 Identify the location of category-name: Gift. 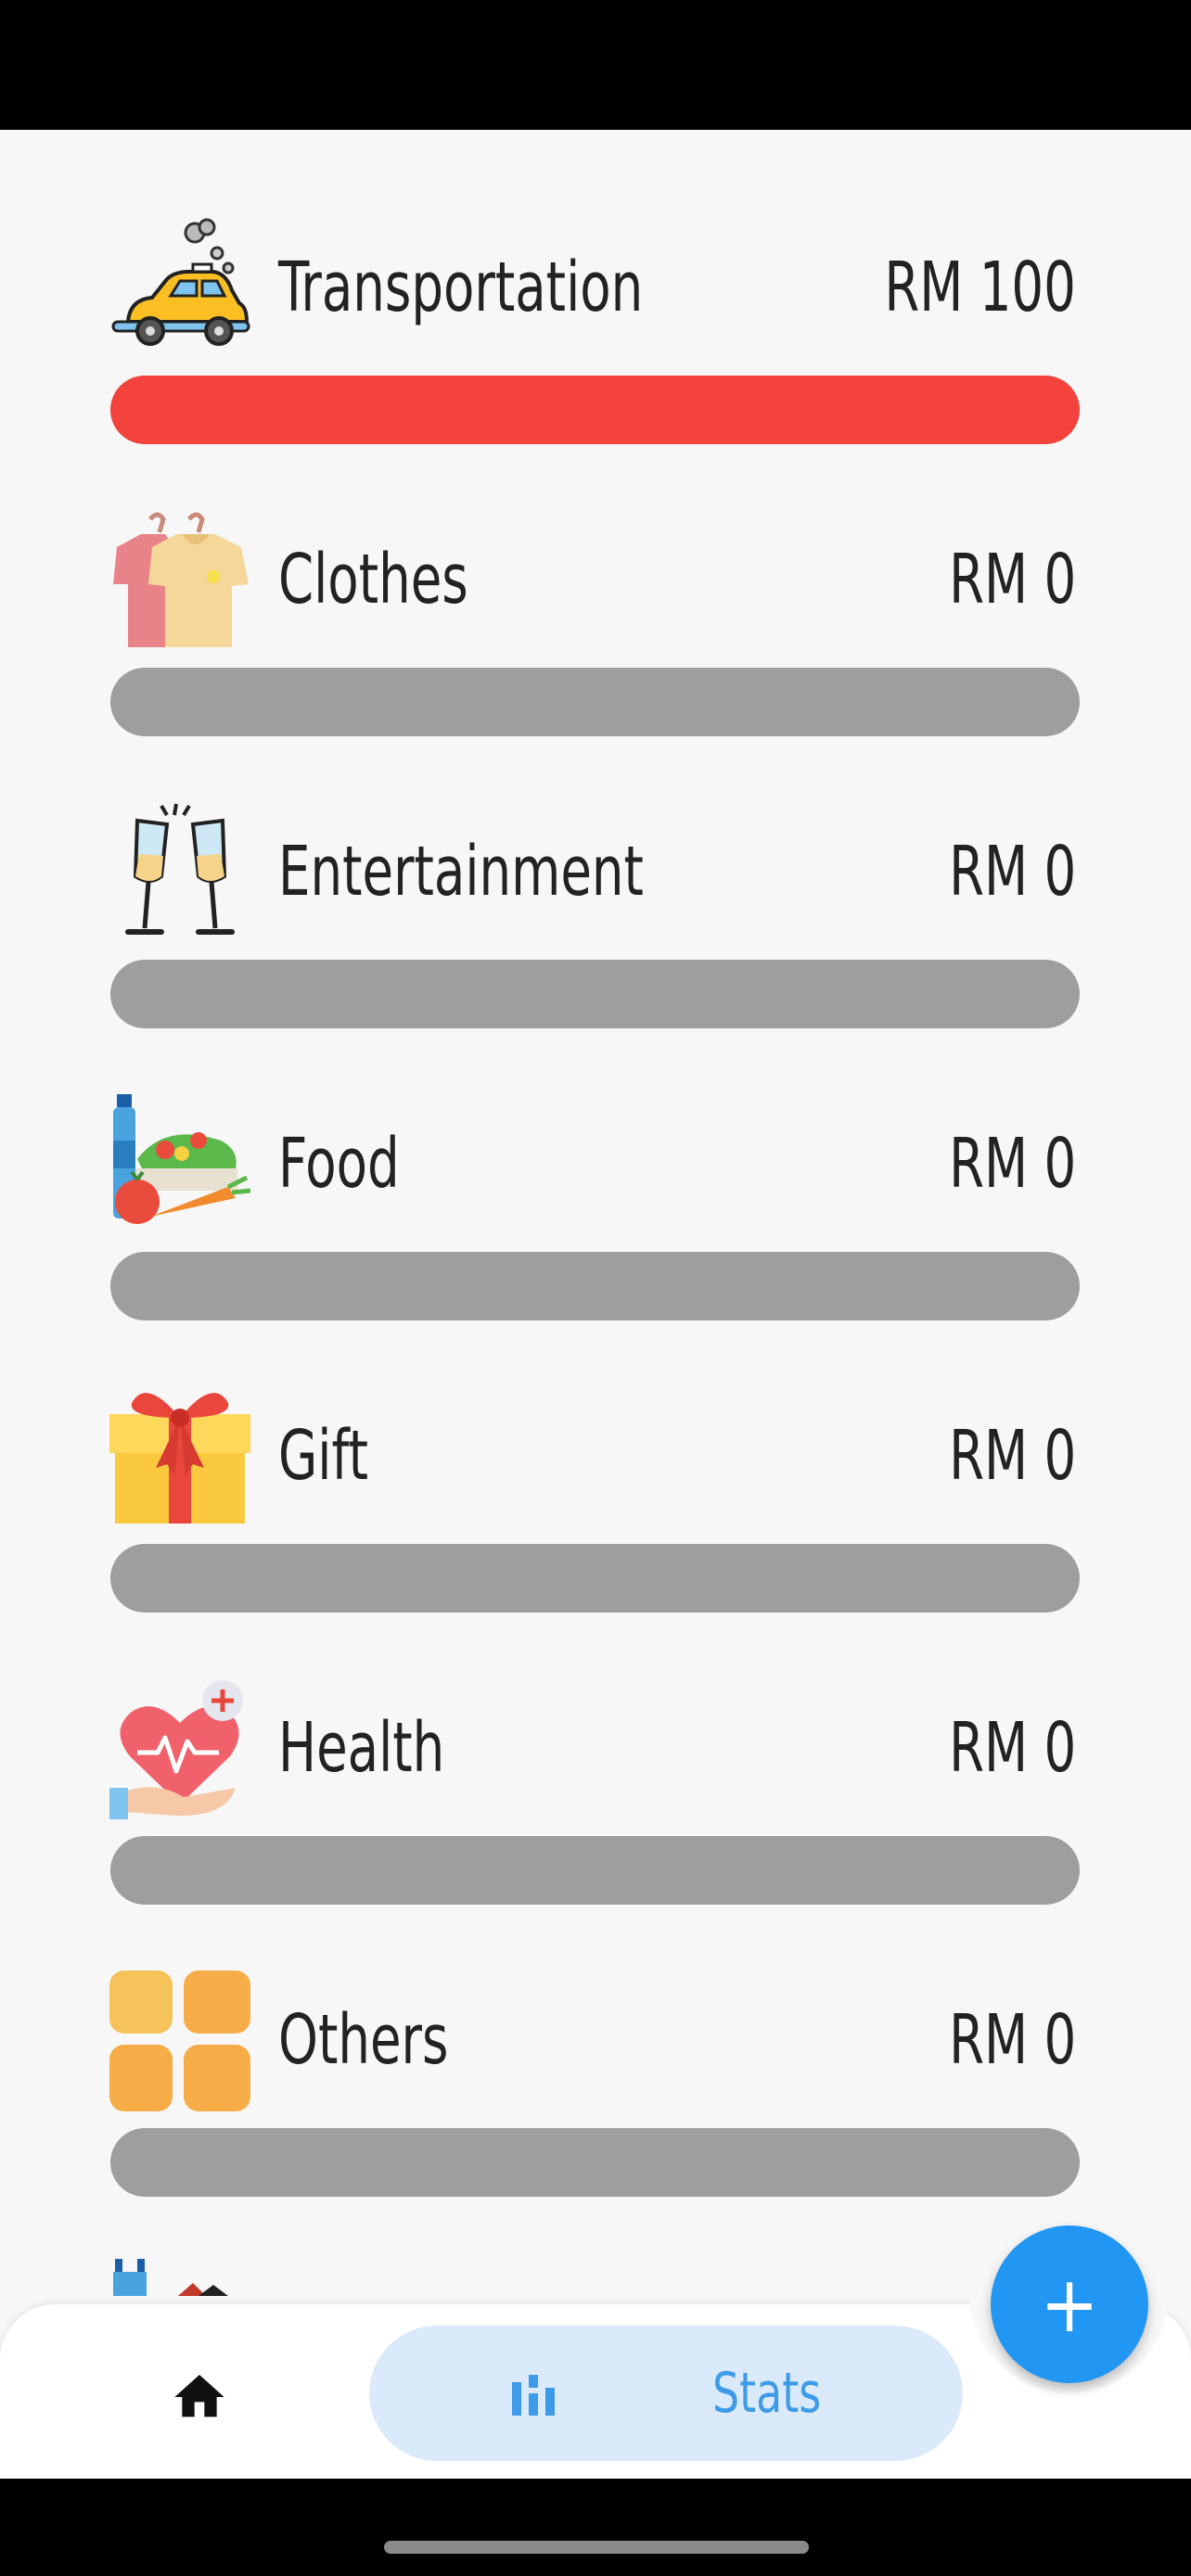
(323, 1456).